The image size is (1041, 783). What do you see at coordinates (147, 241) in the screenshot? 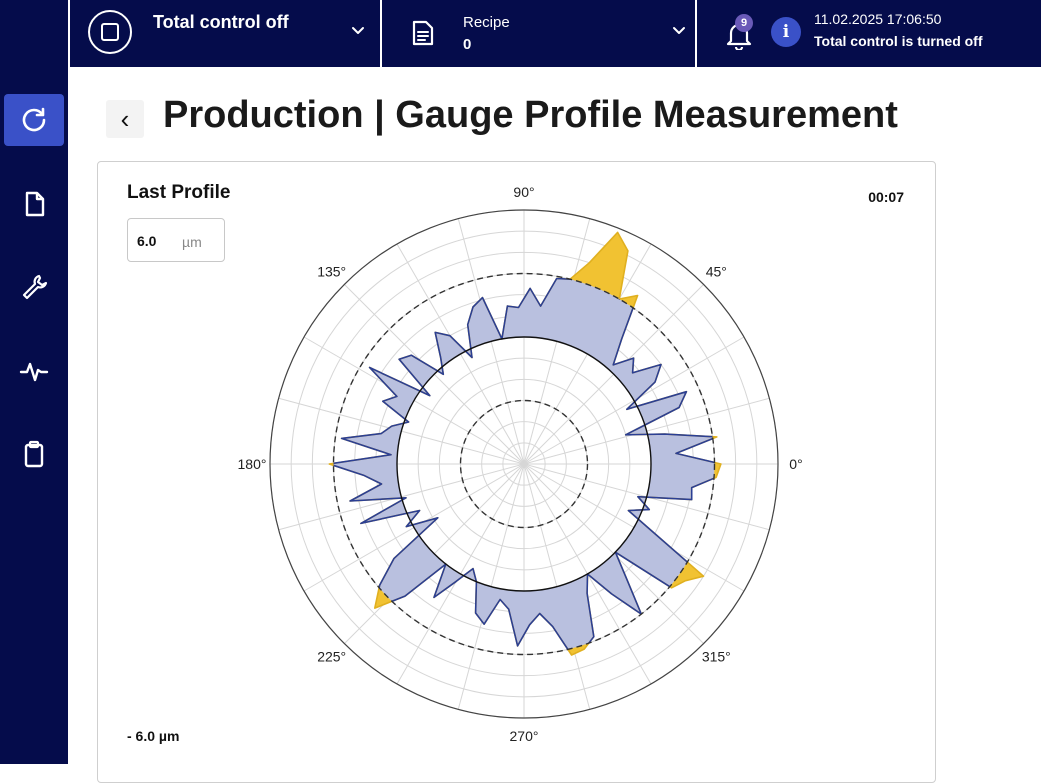
I see `range-value: 6.0` at bounding box center [147, 241].